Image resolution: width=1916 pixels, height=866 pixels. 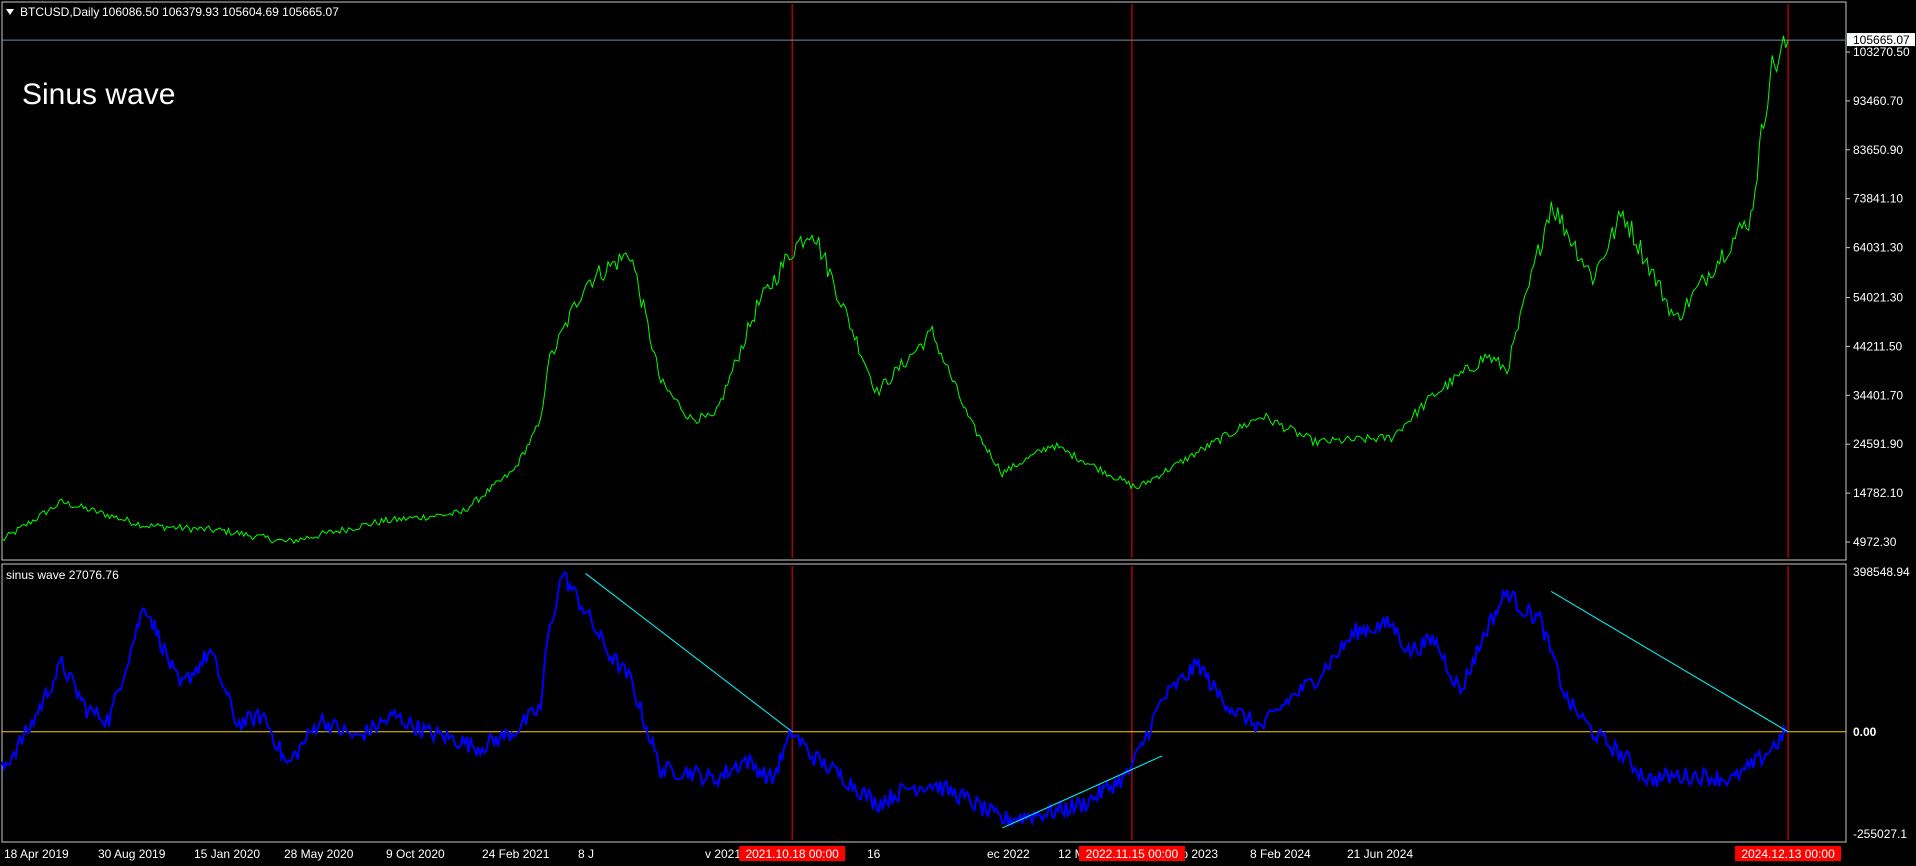 I want to click on date-marker-label: 2022.11.15 00:00, so click(x=1132, y=854).